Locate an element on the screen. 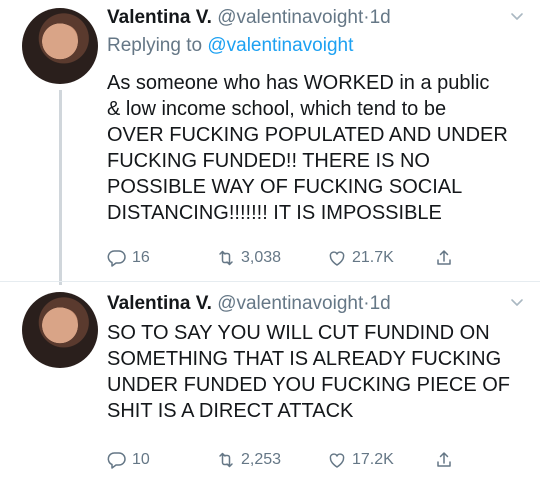 Image resolution: width=540 pixels, height=481 pixels. reply-count: 10 is located at coordinates (141, 459).